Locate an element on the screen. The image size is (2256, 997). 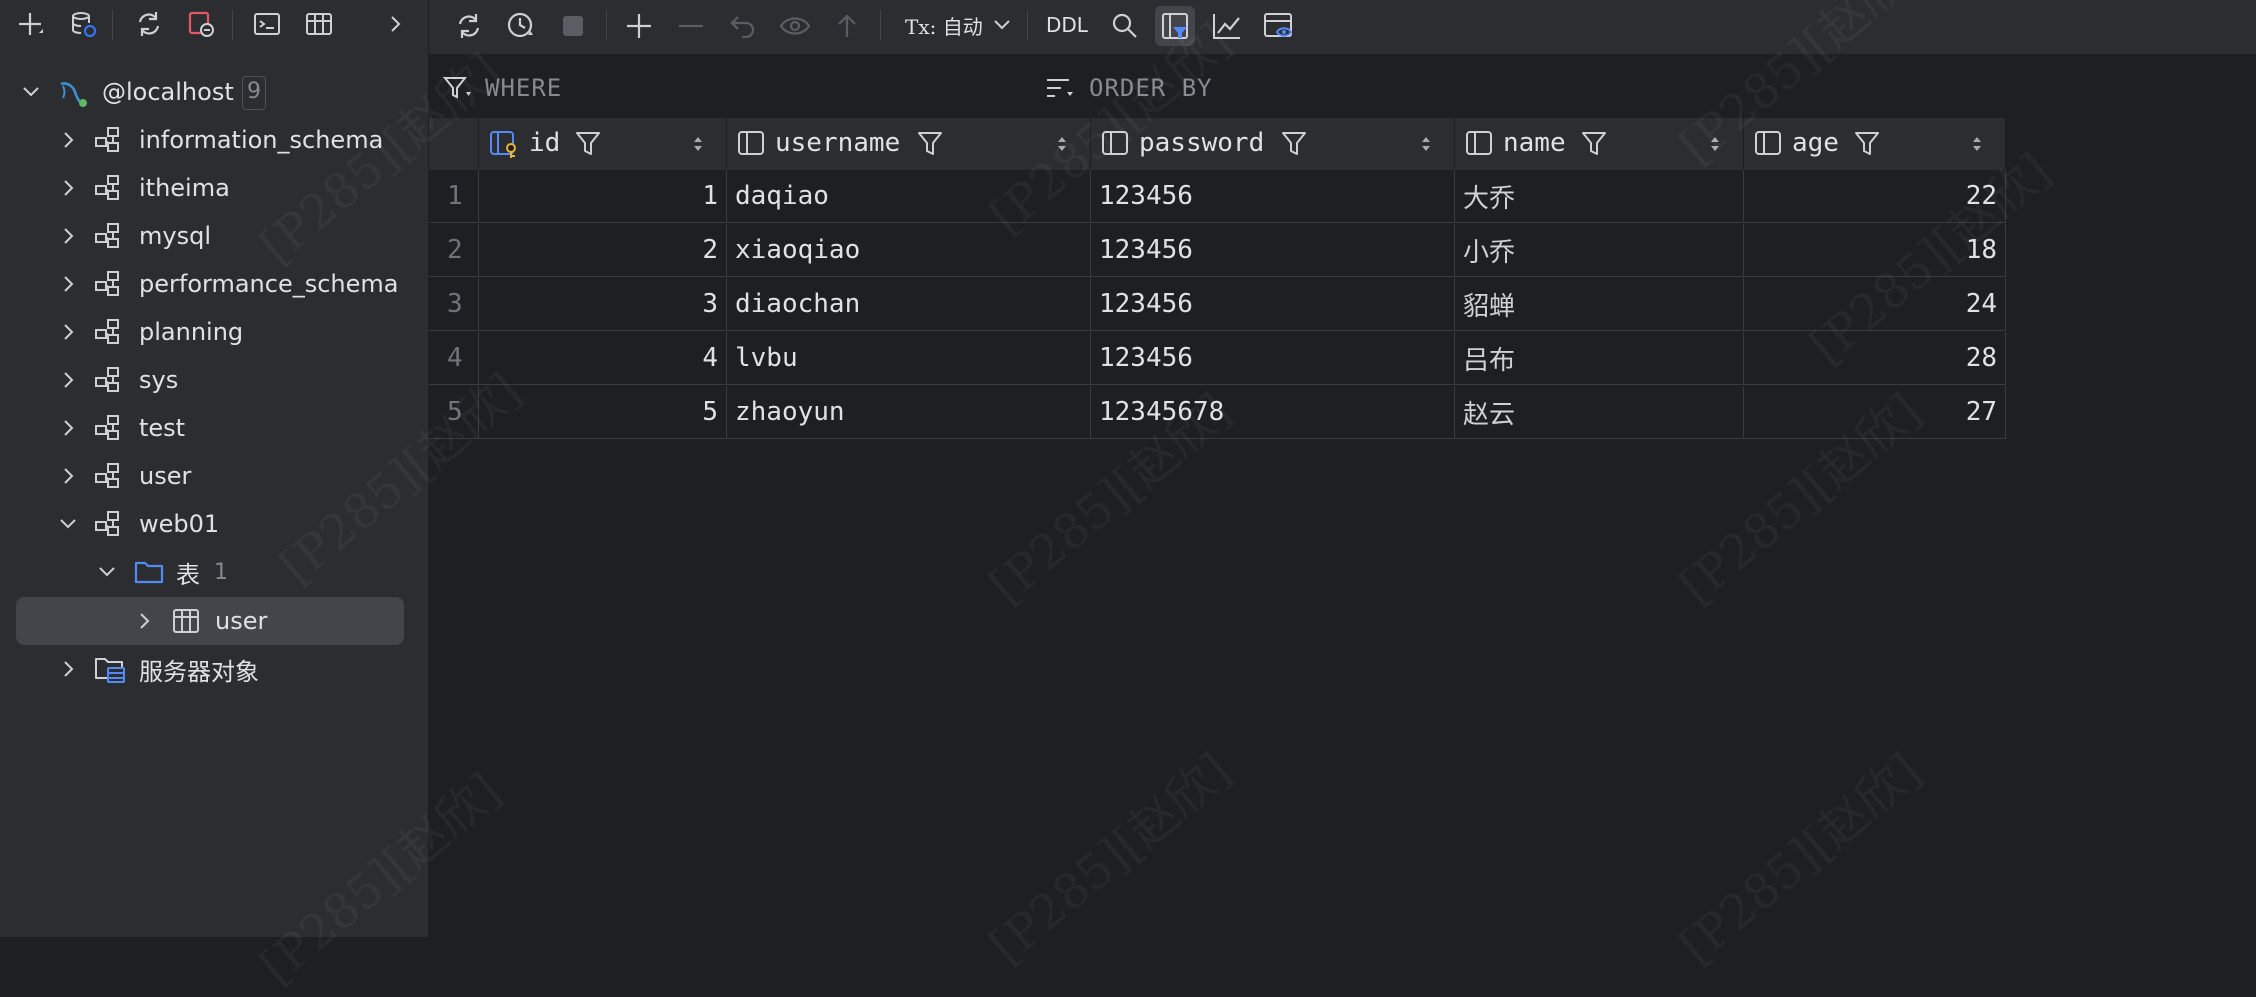
table-view-icon is located at coordinates (319, 24).